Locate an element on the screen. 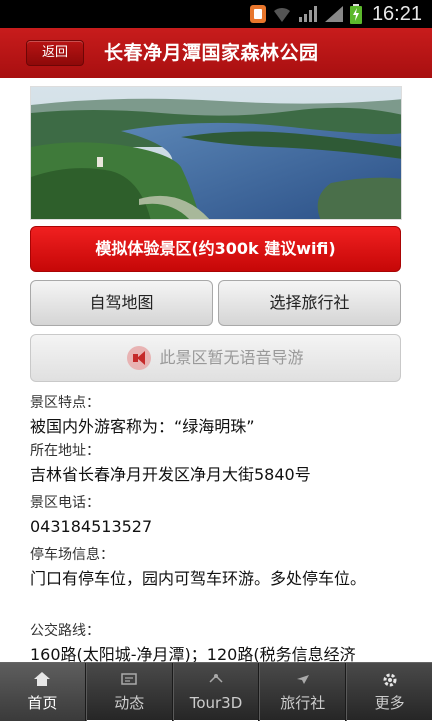  audio-guide-inner: 此景区暂无语音导游 is located at coordinates (215, 358).